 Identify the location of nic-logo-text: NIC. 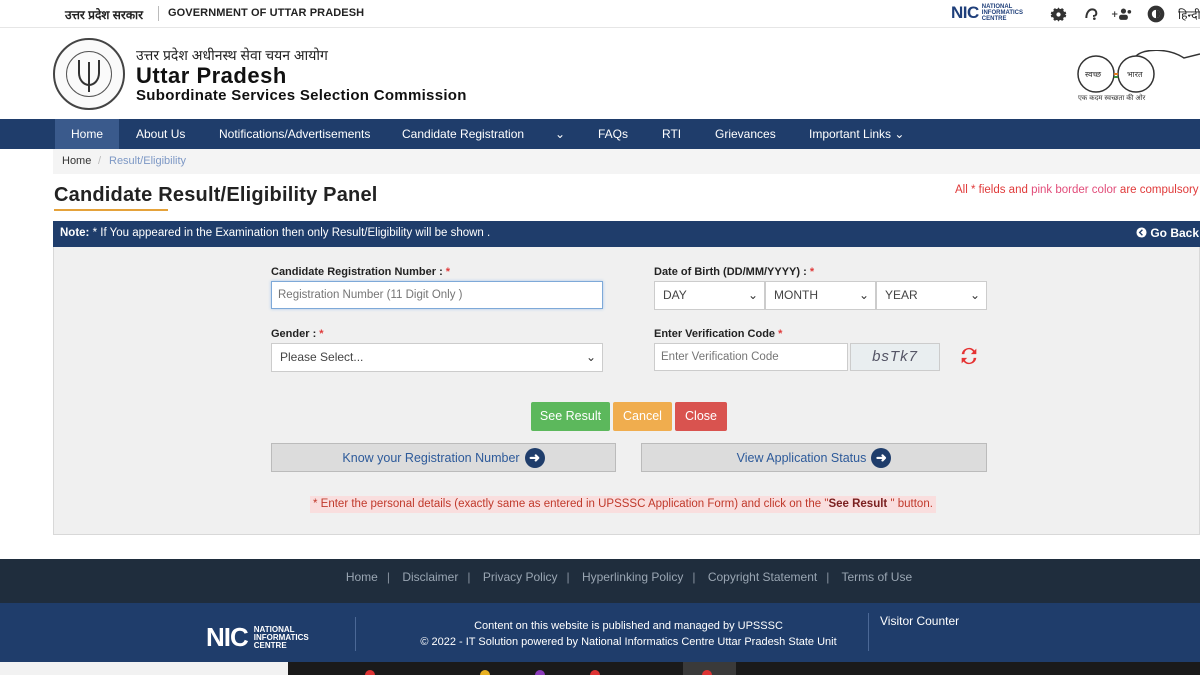
(965, 12).